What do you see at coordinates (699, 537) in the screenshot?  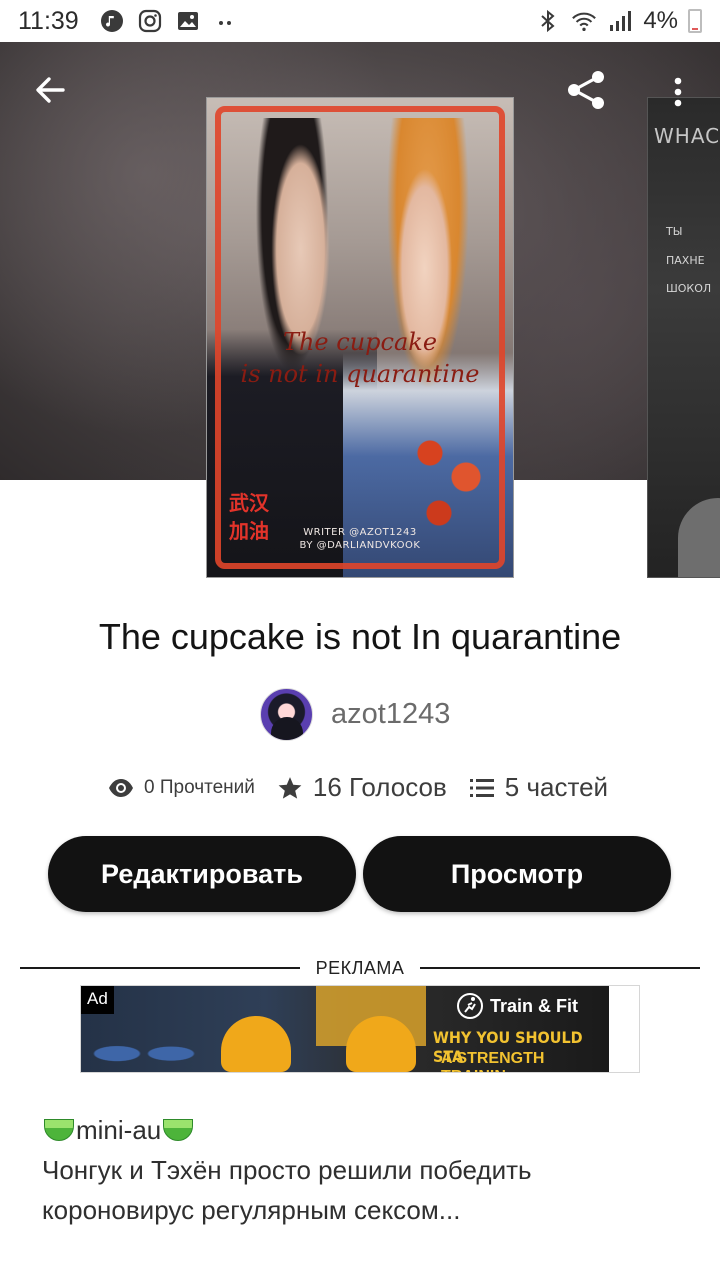 I see `next-cover-person` at bounding box center [699, 537].